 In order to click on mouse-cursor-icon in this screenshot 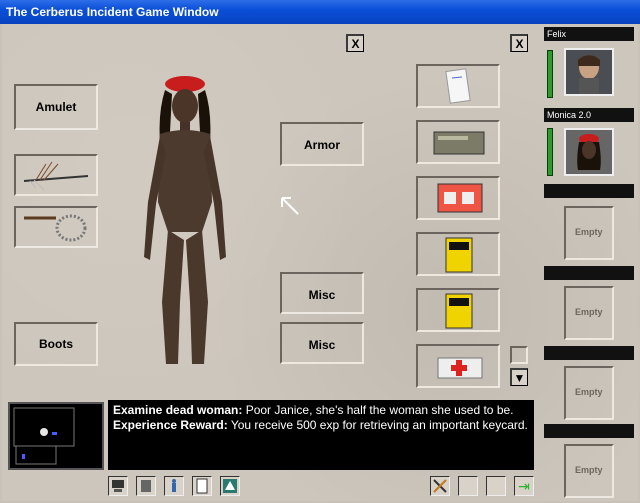, I will do `click(290, 206)`.